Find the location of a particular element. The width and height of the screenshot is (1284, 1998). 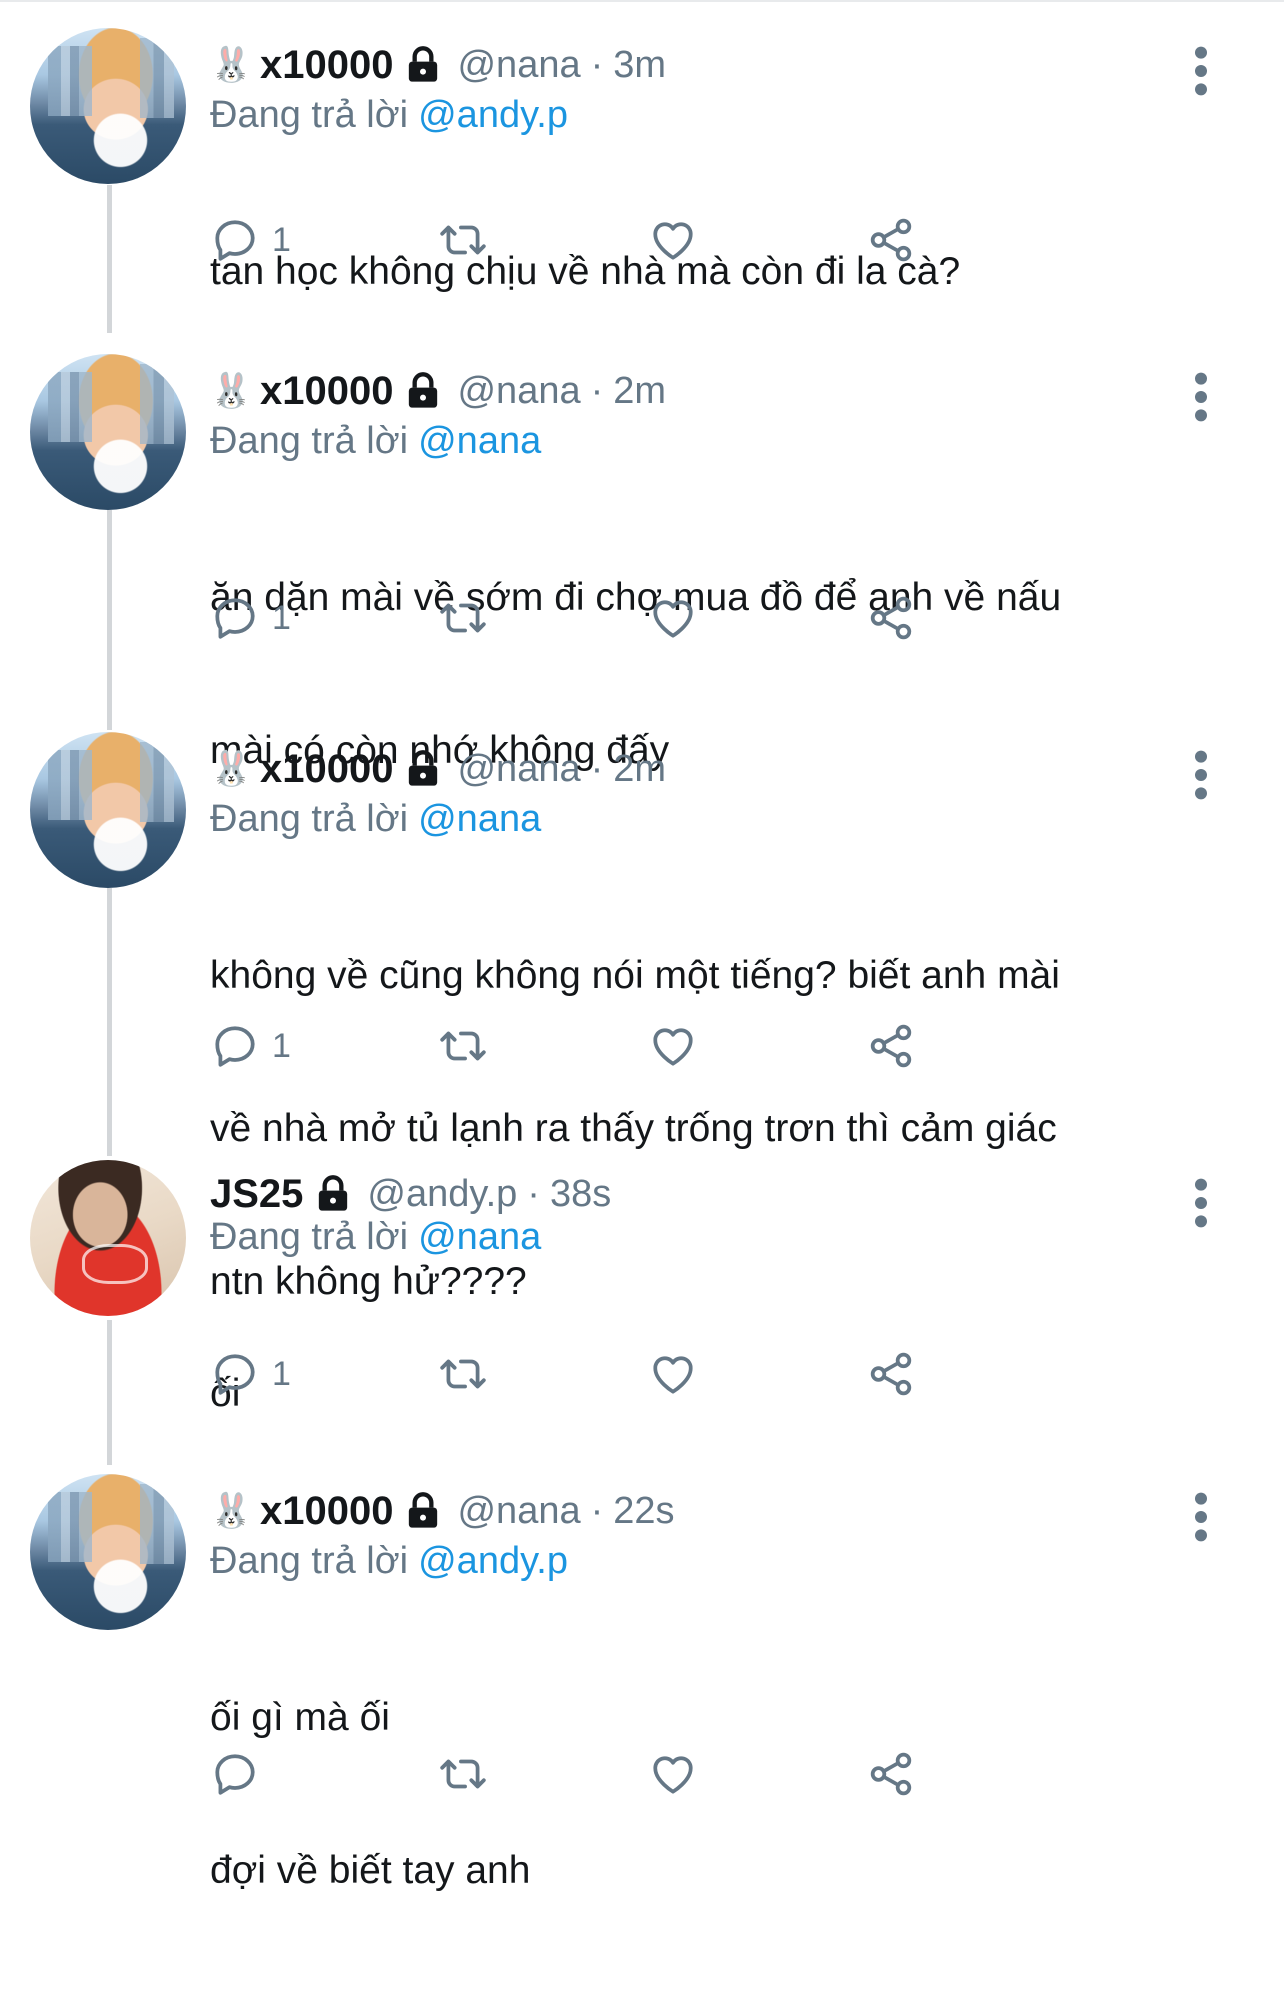

reply-button is located at coordinates (241, 1774).